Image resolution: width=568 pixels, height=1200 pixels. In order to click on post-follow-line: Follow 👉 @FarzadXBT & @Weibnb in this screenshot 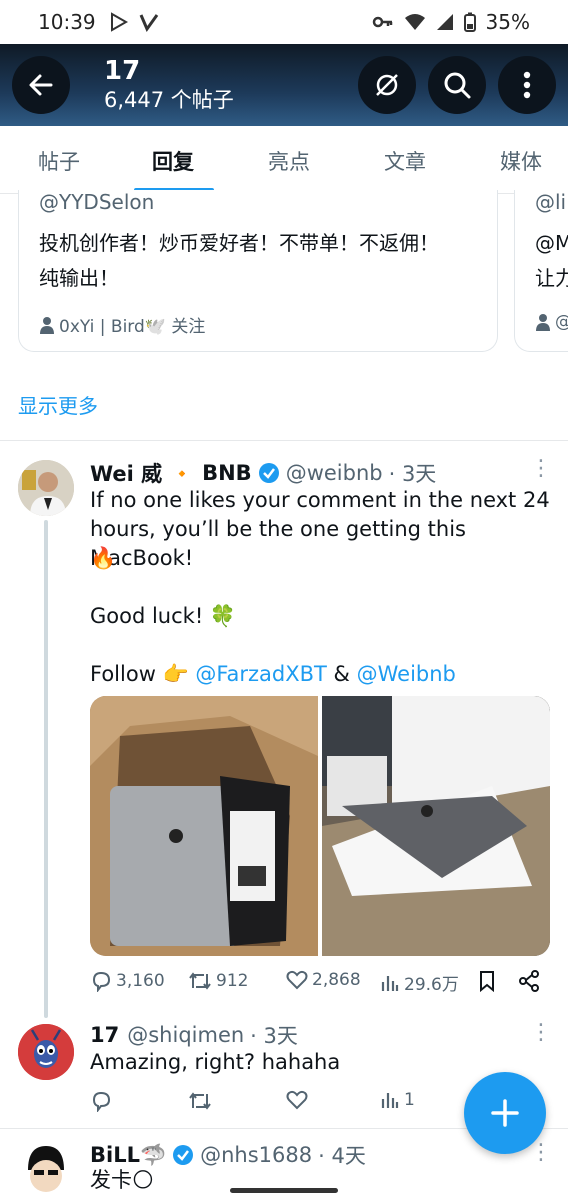, I will do `click(320, 674)`.